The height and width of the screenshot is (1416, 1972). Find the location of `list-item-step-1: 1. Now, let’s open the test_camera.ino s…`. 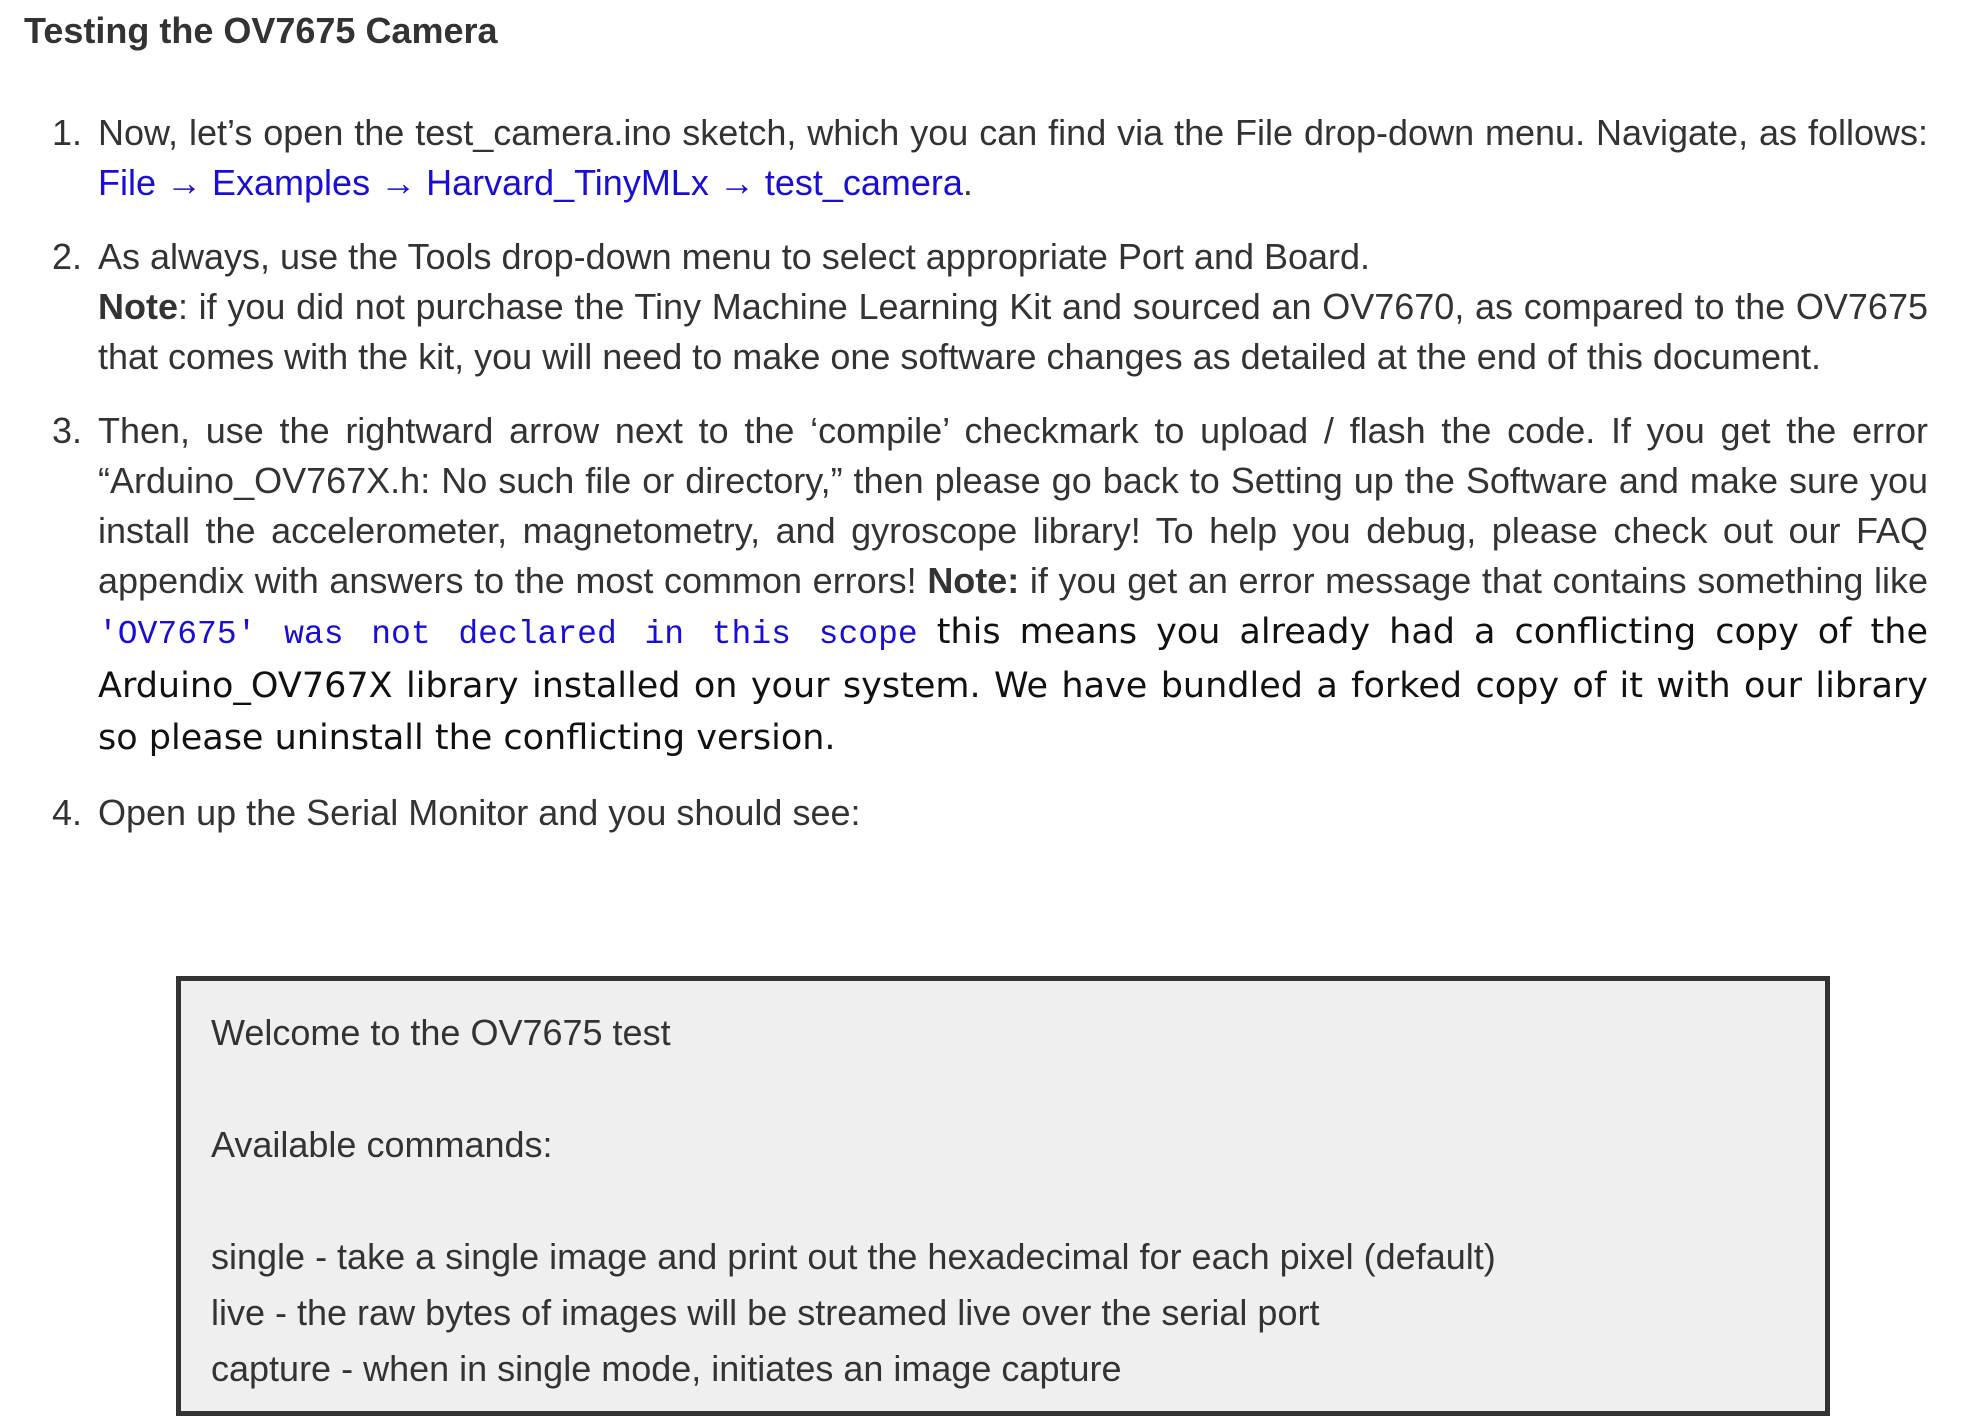

list-item-step-1: 1. Now, let’s open the test_camera.ino s… is located at coordinates (990, 158).